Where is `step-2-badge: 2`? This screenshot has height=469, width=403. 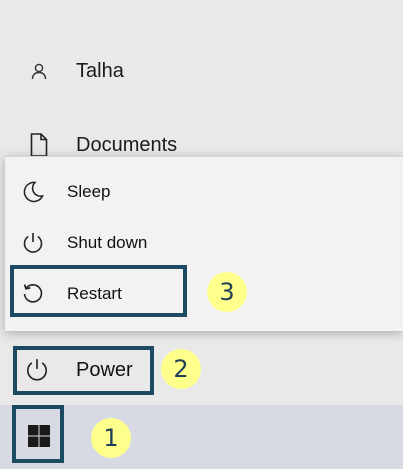 step-2-badge: 2 is located at coordinates (181, 369).